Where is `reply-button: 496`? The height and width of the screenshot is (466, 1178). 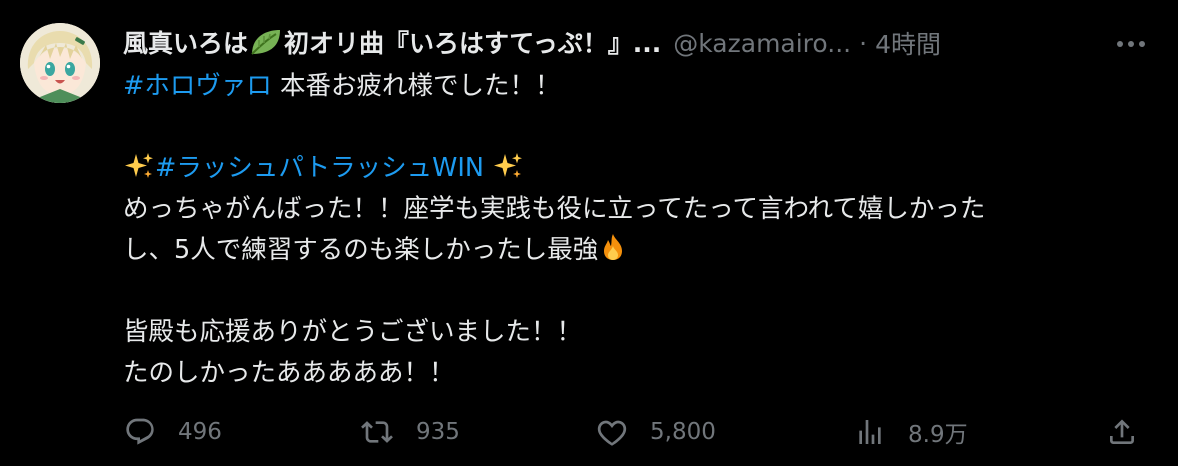 reply-button: 496 is located at coordinates (173, 432).